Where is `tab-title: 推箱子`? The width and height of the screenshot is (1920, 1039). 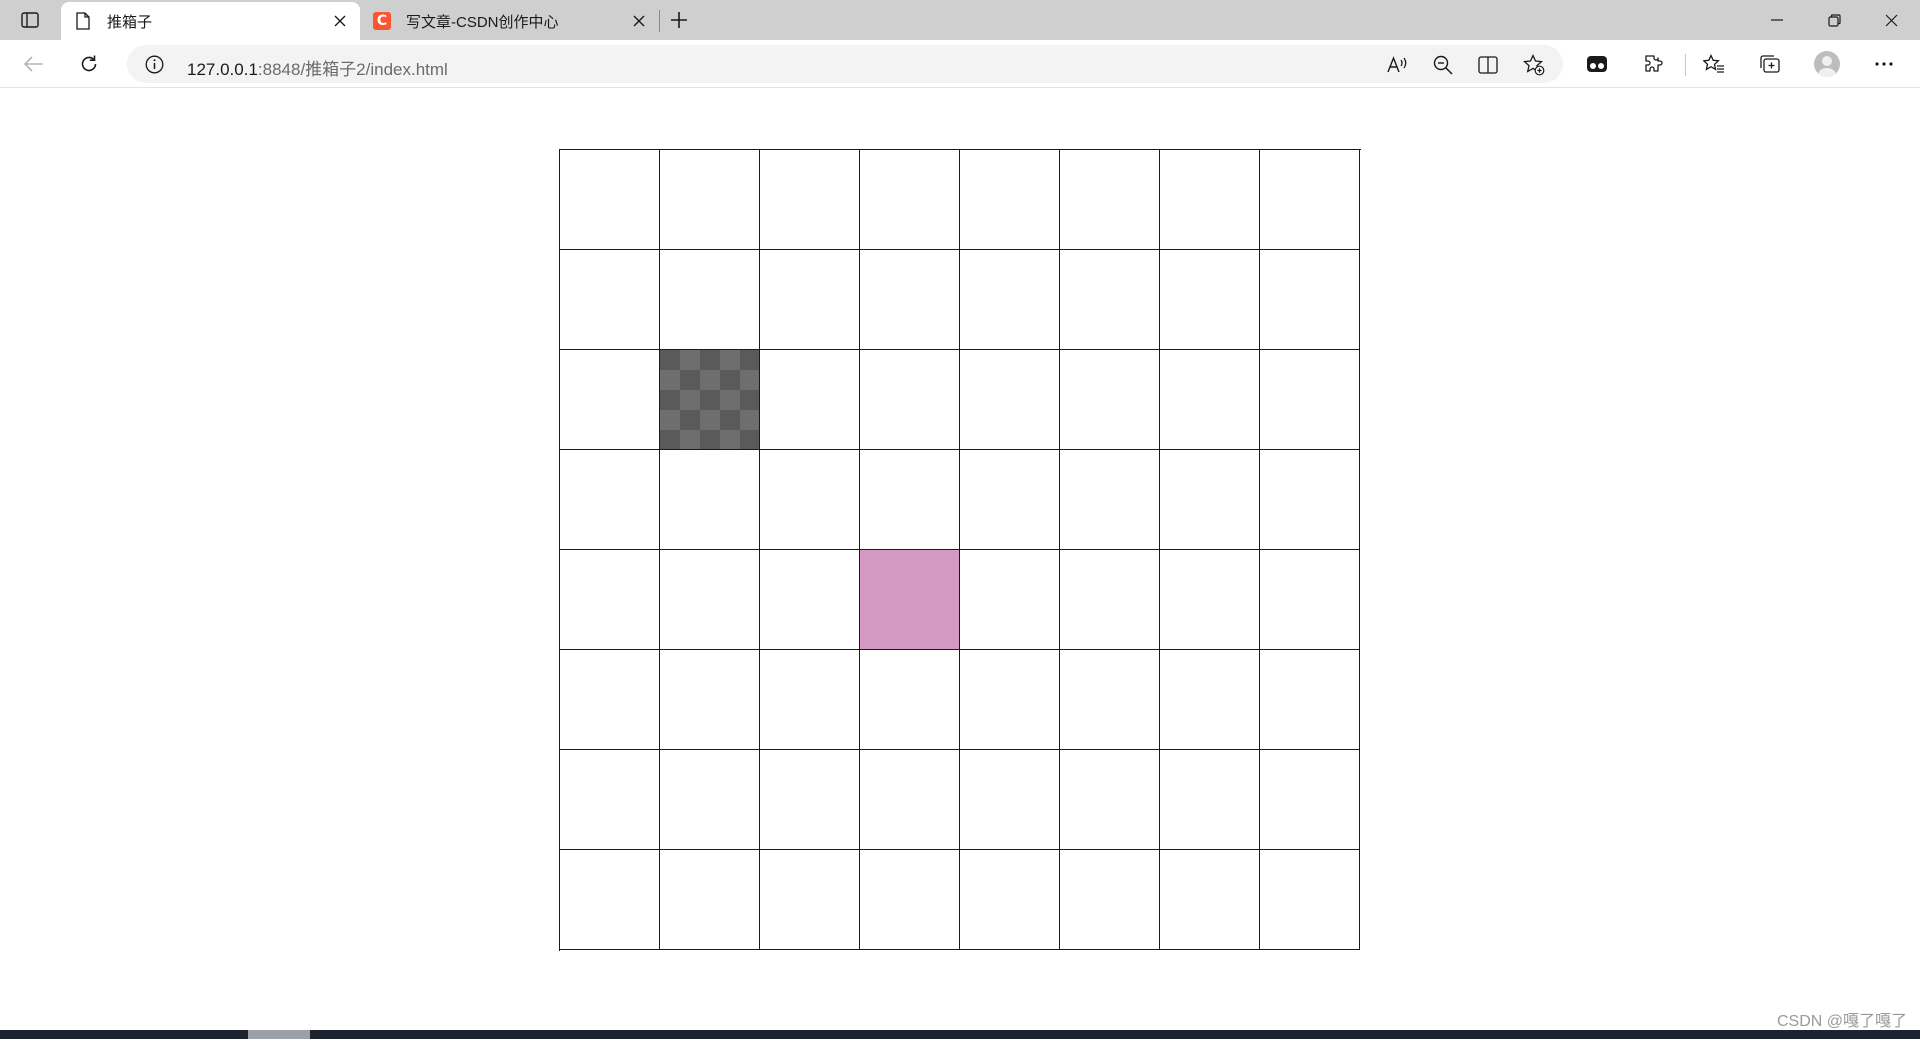 tab-title: 推箱子 is located at coordinates (130, 22).